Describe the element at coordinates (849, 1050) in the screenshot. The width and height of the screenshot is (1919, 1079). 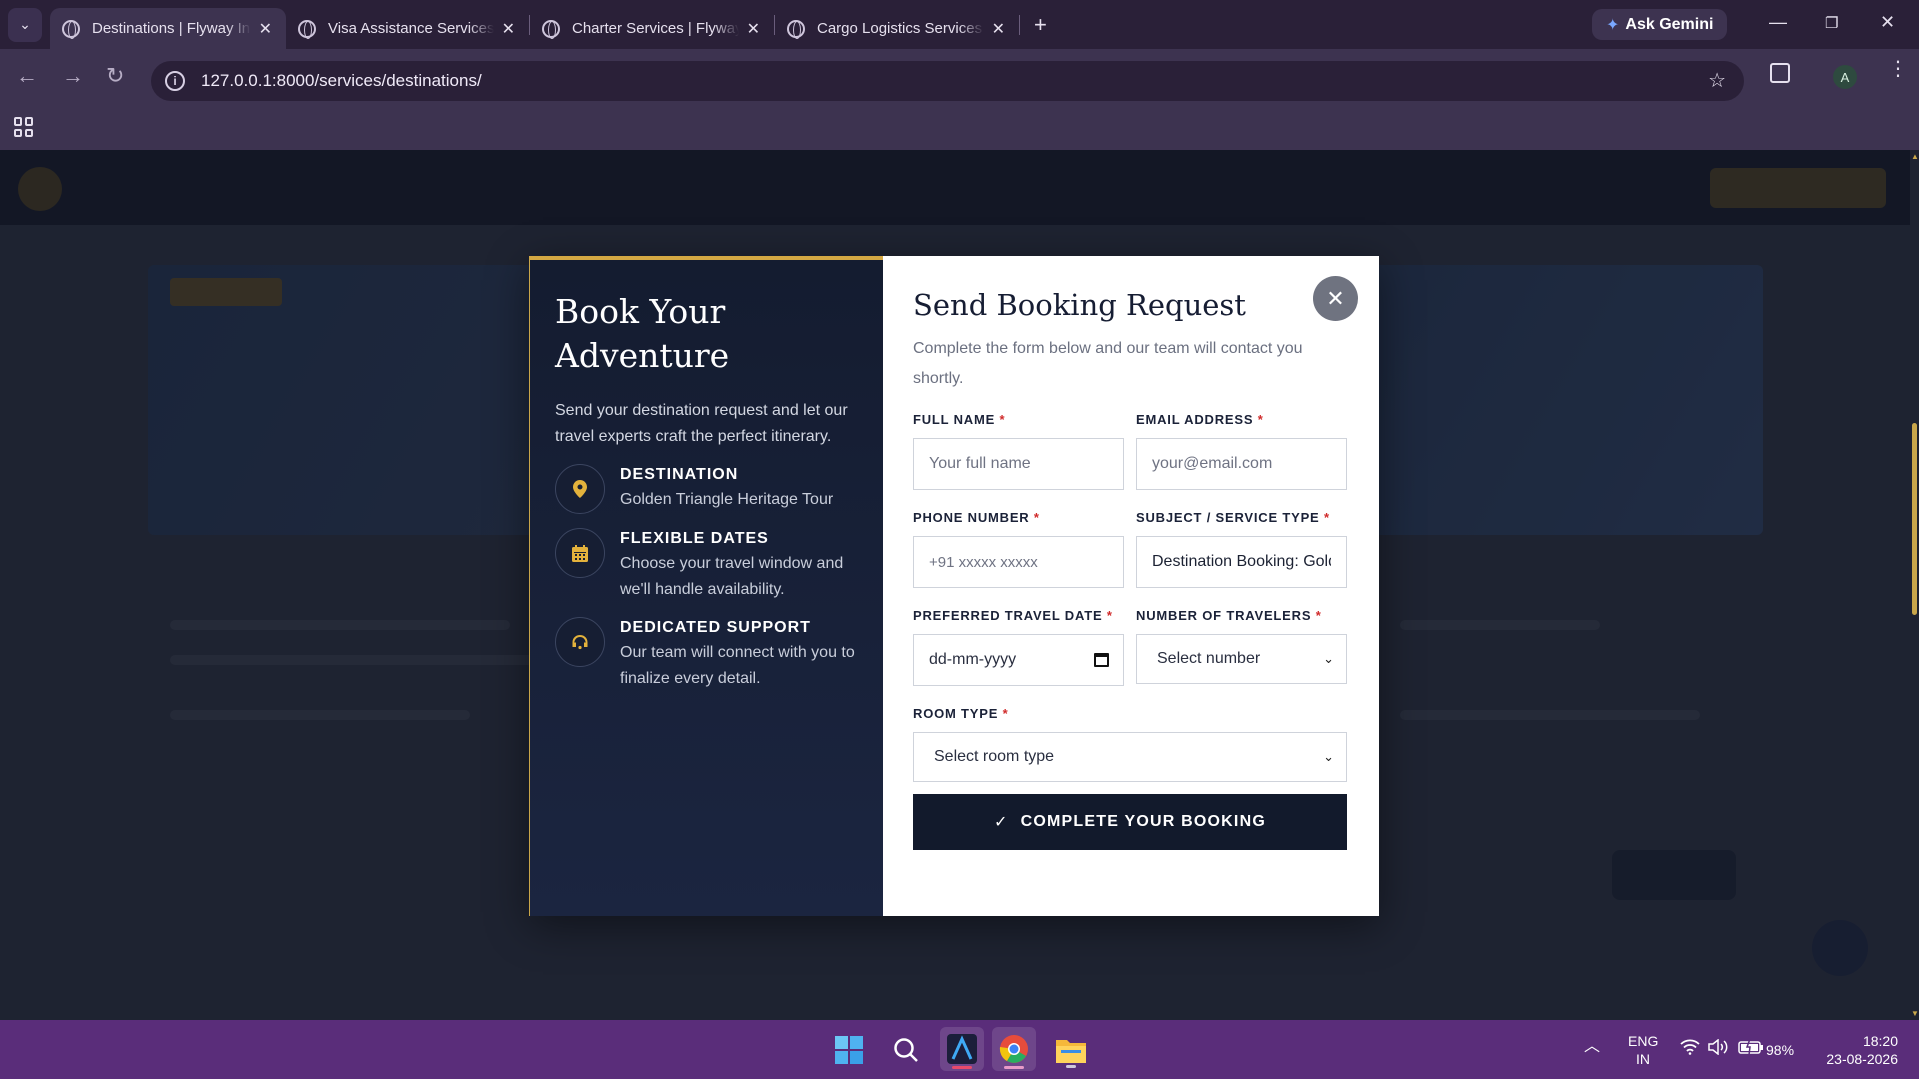
I see `windows-start-icon` at that location.